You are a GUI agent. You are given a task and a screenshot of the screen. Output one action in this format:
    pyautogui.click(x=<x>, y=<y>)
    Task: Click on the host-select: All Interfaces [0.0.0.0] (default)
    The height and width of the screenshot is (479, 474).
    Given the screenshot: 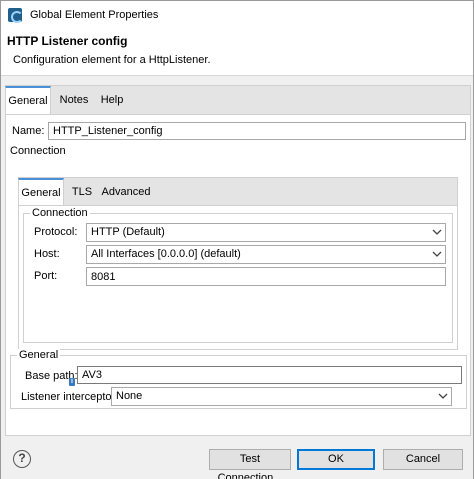 What is the action you would take?
    pyautogui.click(x=266, y=254)
    